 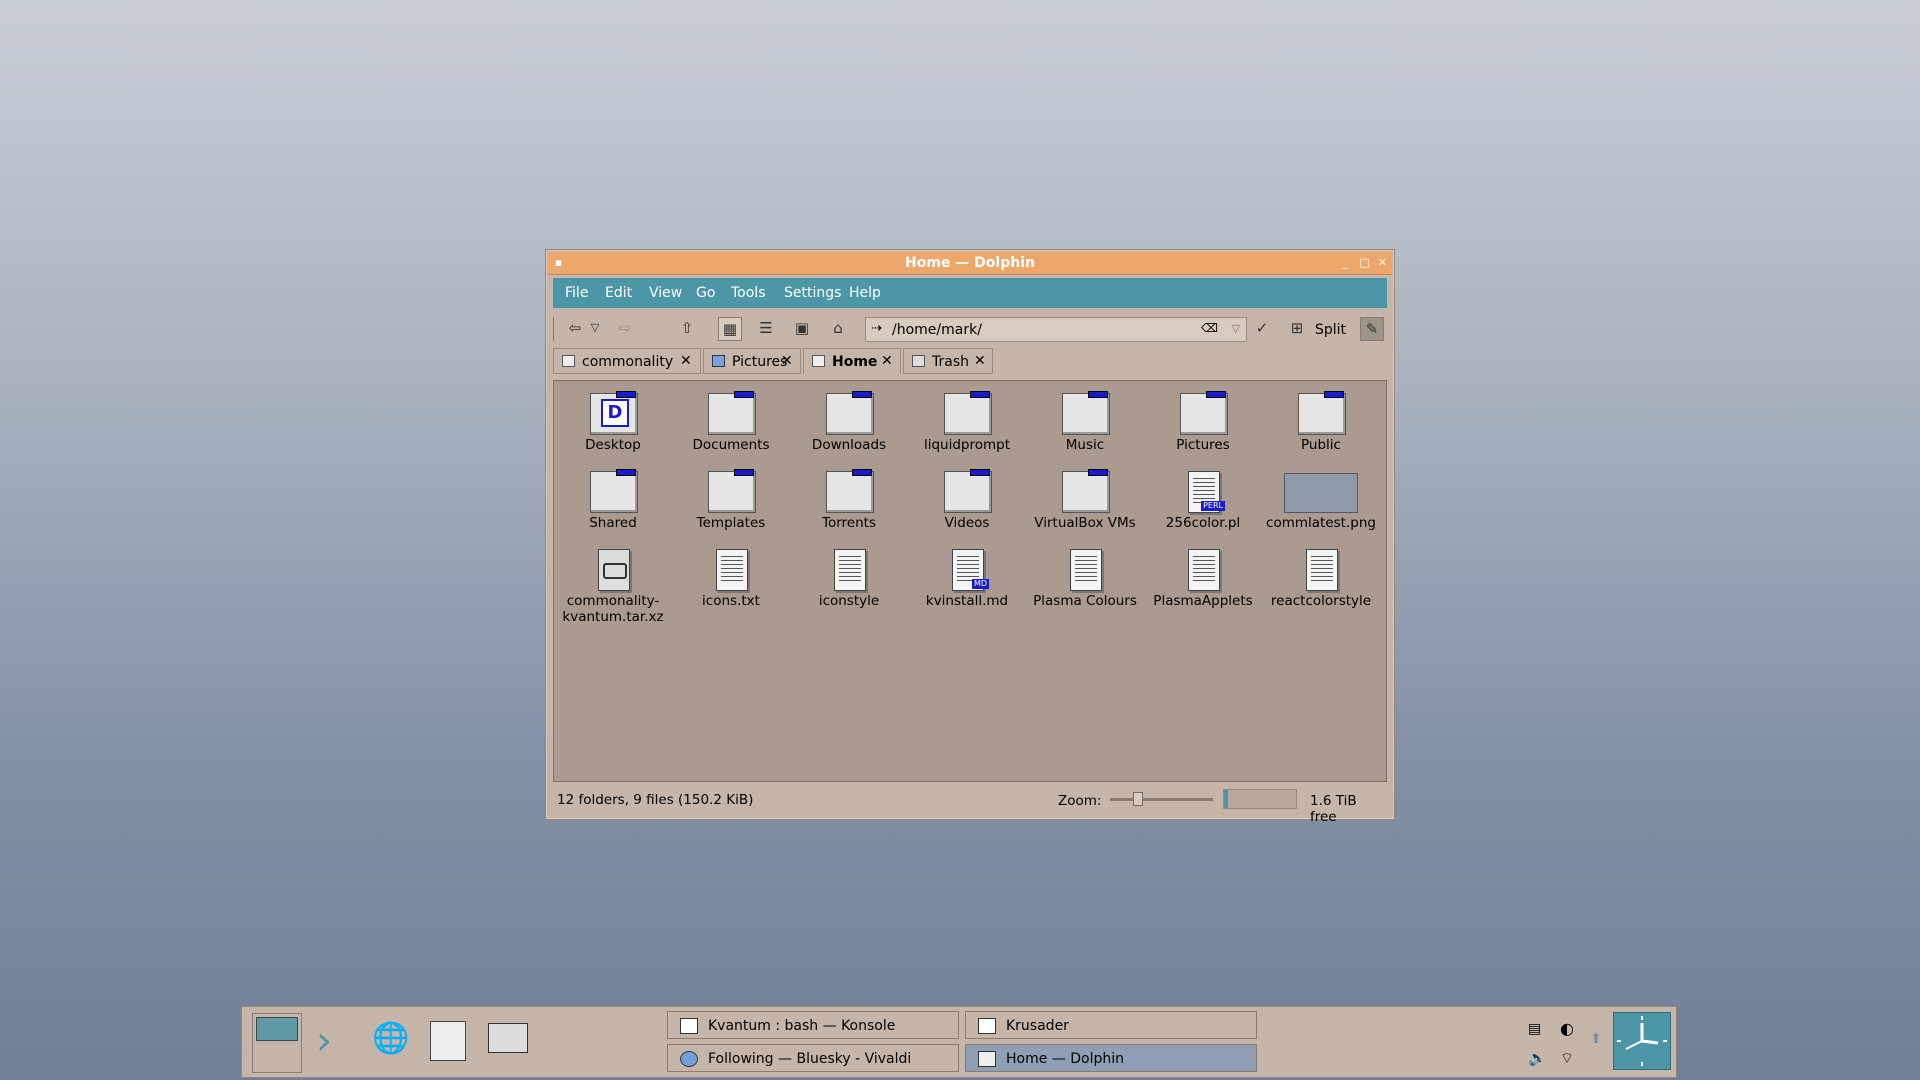 What do you see at coordinates (576, 293) in the screenshot?
I see `menu-file: File` at bounding box center [576, 293].